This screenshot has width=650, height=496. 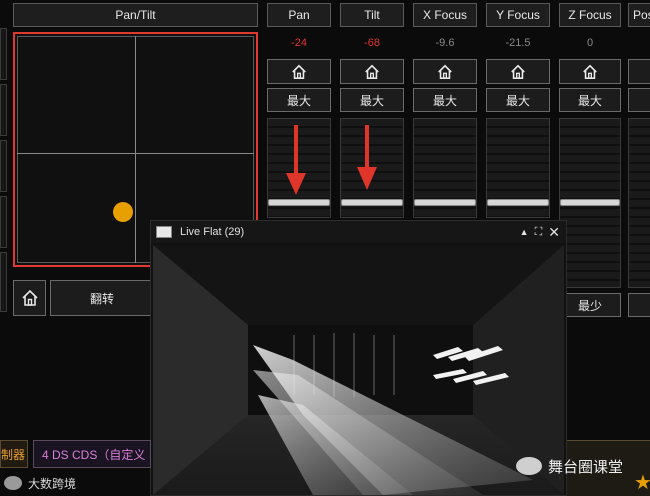 I want to click on wechat-icon, so click(x=529, y=466).